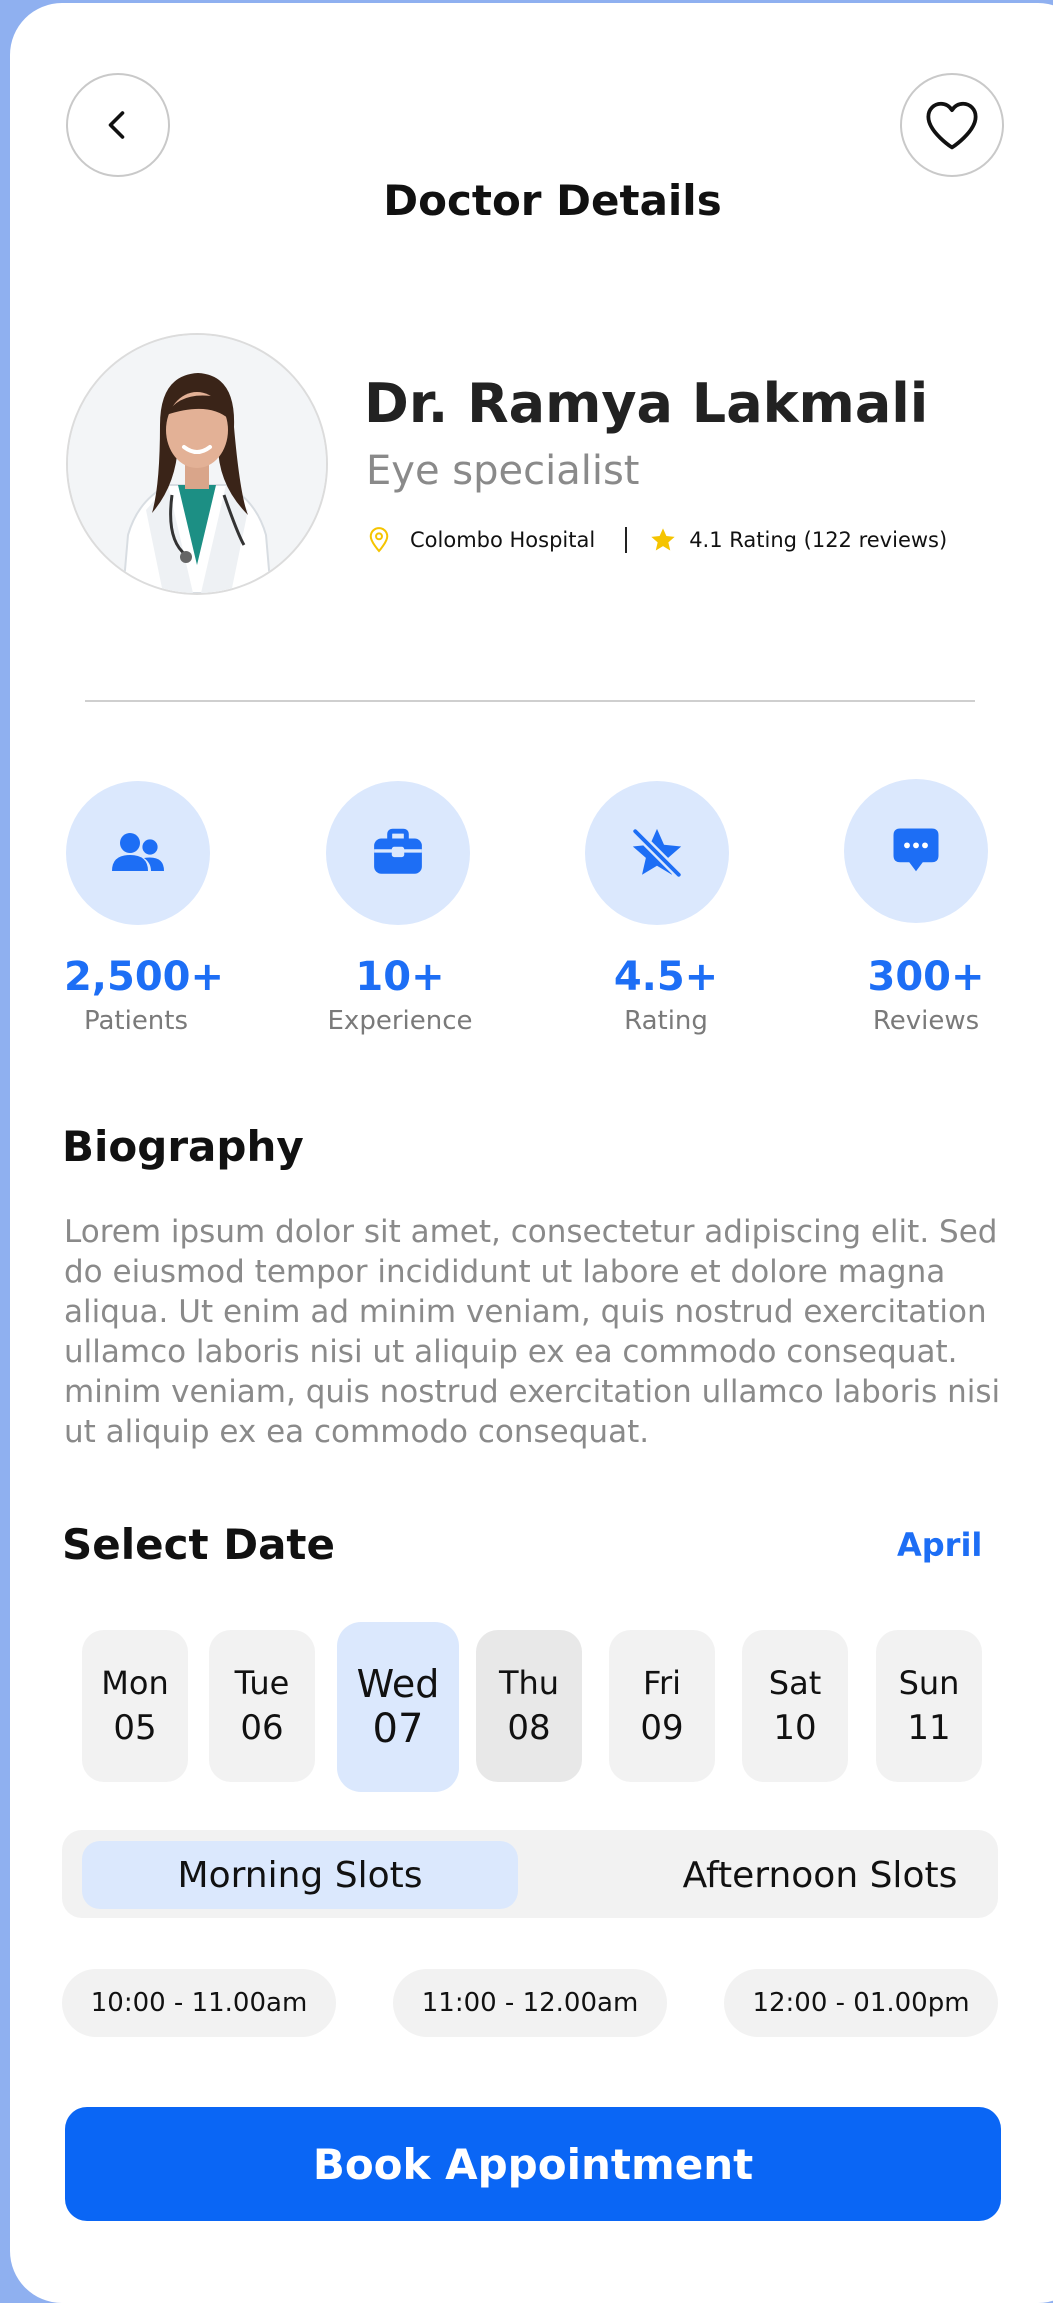 The image size is (1053, 2303). I want to click on stat-experience-icon-circle, so click(398, 853).